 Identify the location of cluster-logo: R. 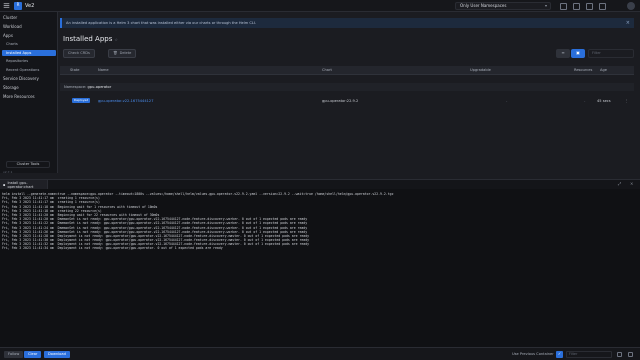
(18, 5).